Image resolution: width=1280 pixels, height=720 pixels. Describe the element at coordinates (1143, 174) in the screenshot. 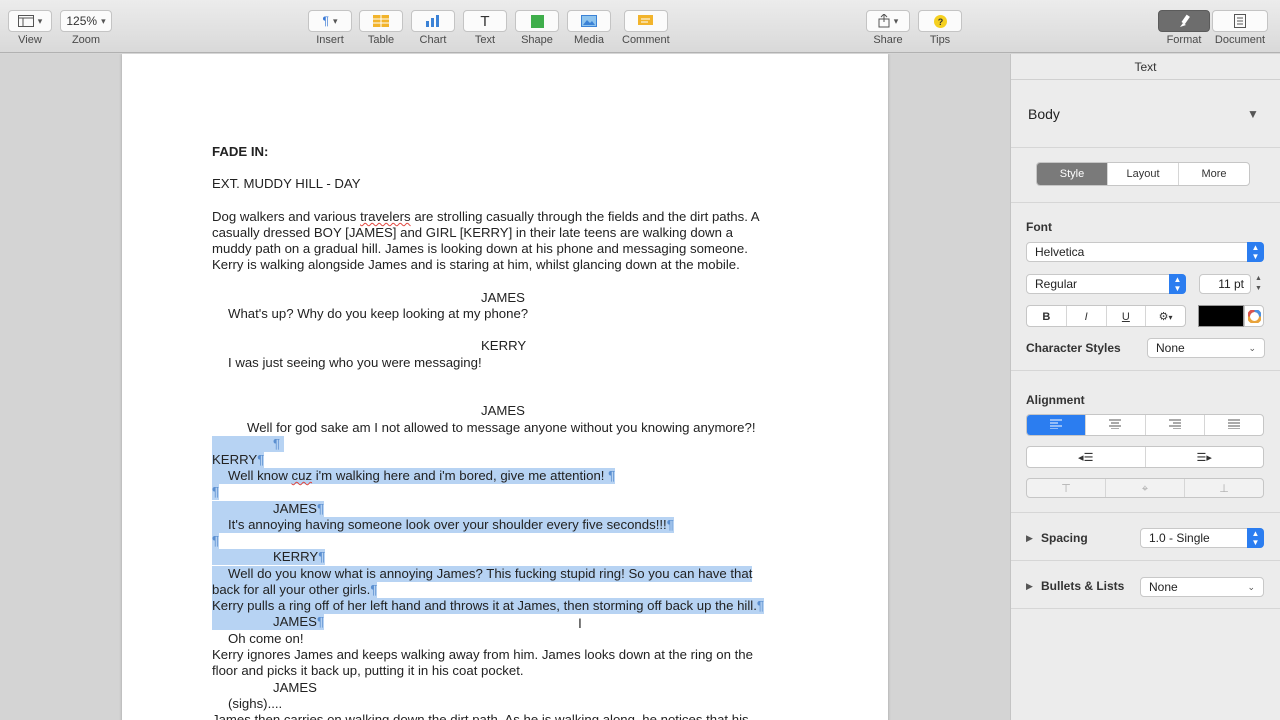

I see `tab-layout: Layout` at that location.